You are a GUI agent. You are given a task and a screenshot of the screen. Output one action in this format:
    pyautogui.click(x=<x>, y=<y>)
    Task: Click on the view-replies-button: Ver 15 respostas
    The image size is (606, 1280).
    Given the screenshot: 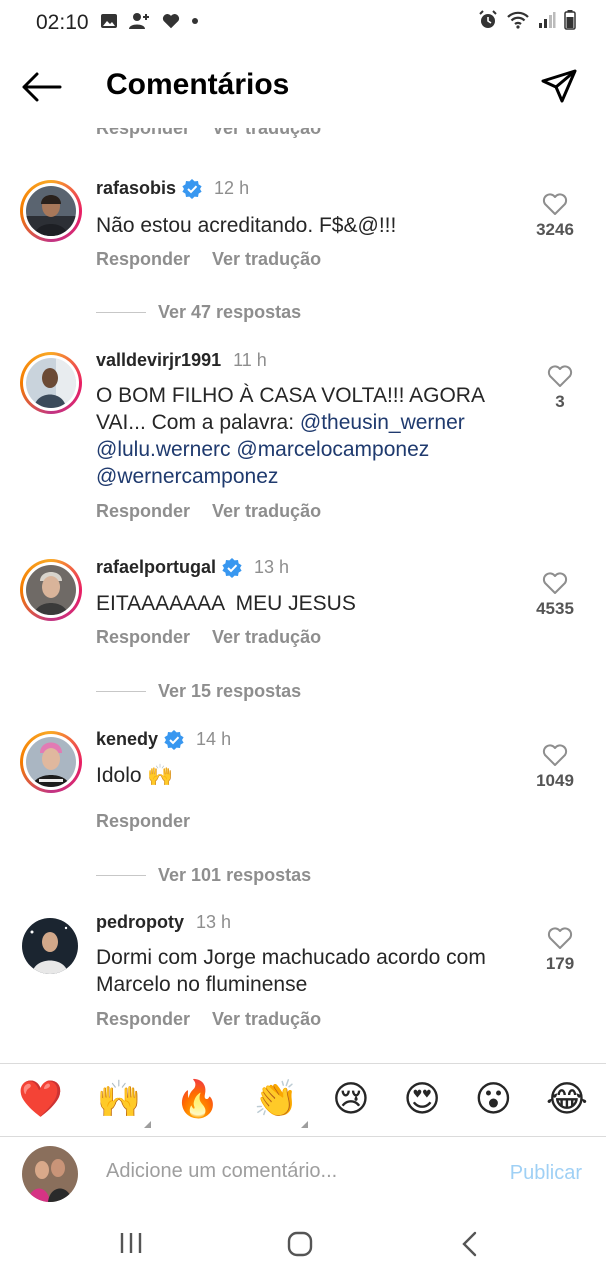 What is the action you would take?
    pyautogui.click(x=198, y=691)
    